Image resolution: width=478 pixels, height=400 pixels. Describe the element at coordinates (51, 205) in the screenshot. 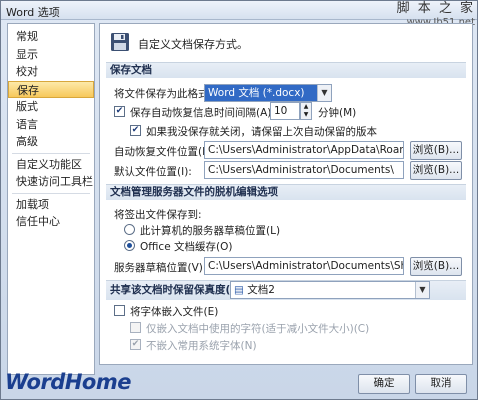

I see `sidebar-item-addins: 加载项` at that location.